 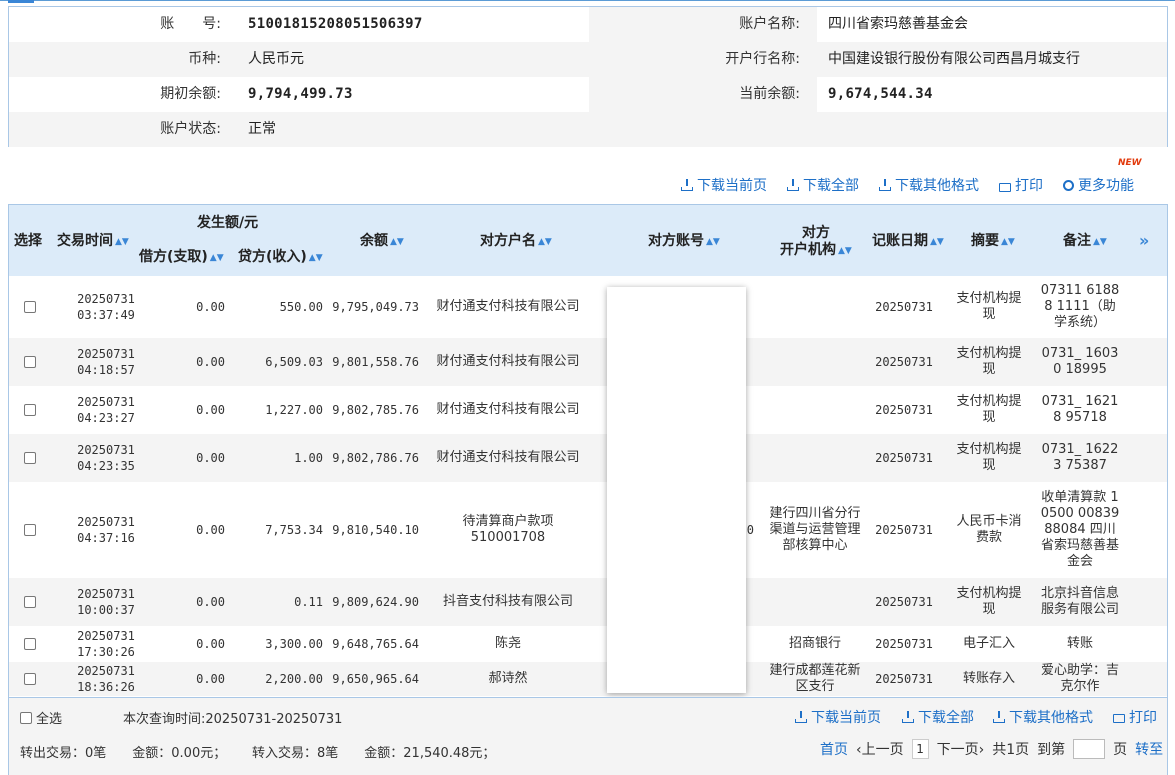 I want to click on active-tab-indicator, so click(x=21, y=1).